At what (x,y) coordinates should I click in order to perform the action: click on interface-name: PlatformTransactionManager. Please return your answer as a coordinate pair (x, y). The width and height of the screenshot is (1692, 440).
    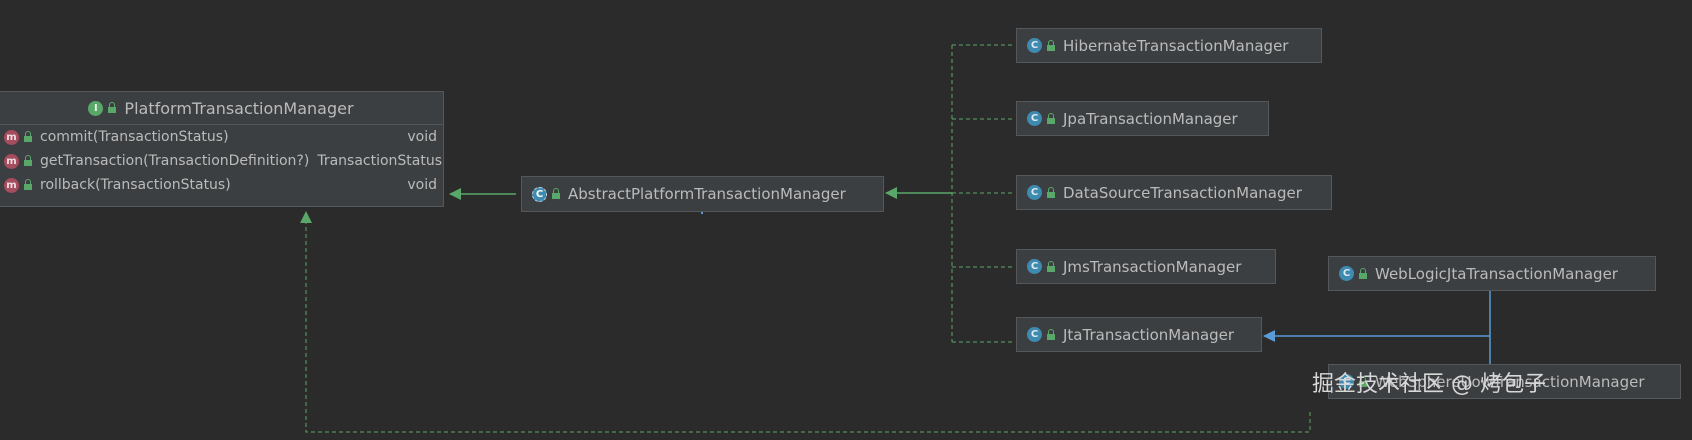
    Looking at the image, I should click on (239, 108).